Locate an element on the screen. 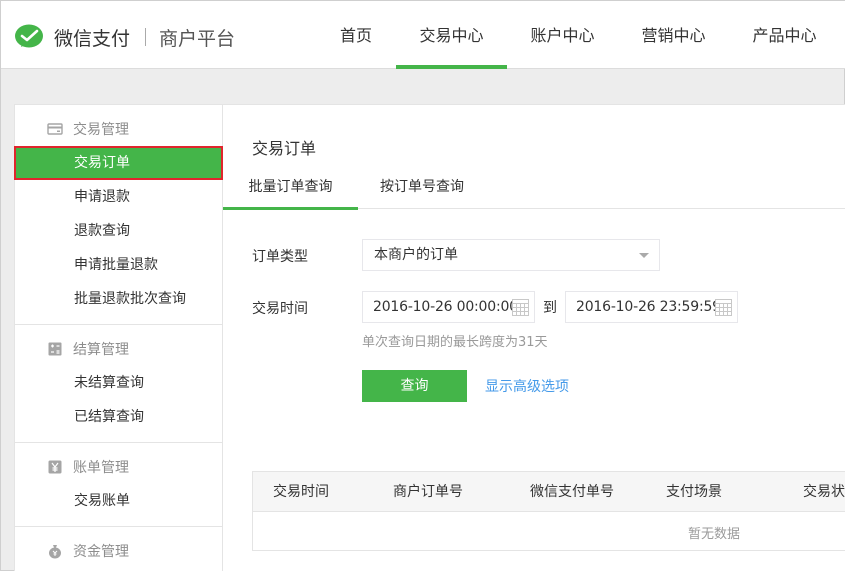 This screenshot has height=571, width=845. sidebar-item-batch-refund: 申请批量退款 is located at coordinates (118, 265).